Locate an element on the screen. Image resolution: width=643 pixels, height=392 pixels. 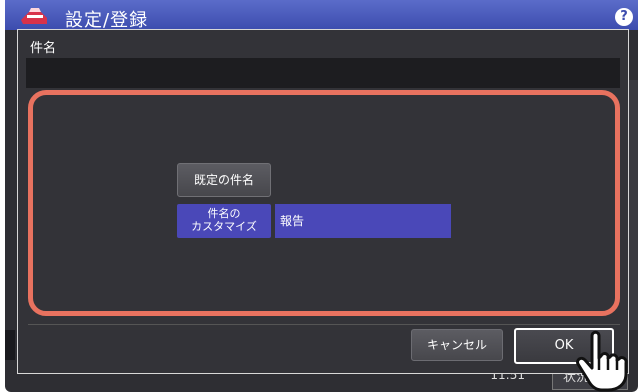
background-panel-left is located at coordinates (10, 345).